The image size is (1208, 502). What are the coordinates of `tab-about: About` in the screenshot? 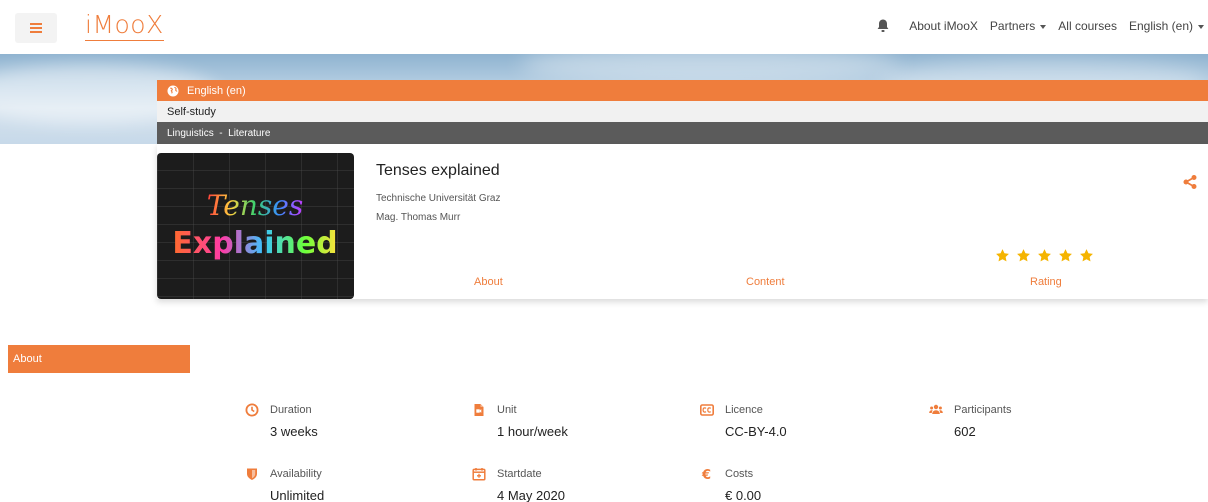 It's located at (488, 282).